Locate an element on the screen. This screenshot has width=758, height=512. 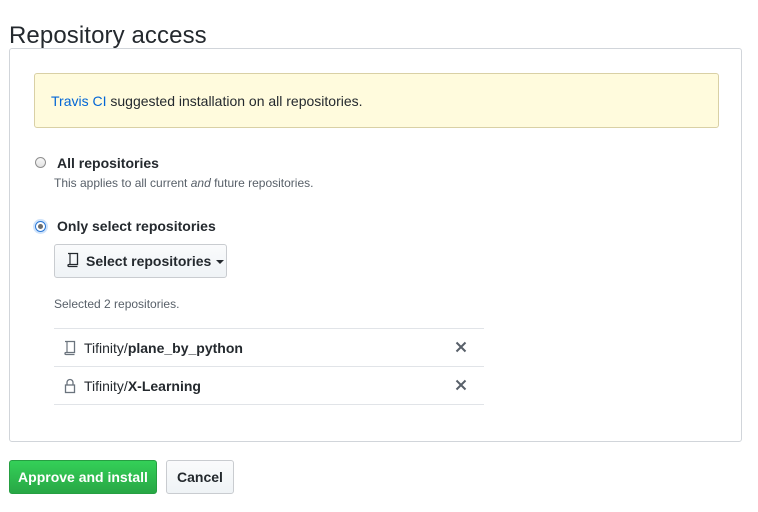
cancel-button: Cancel is located at coordinates (200, 477).